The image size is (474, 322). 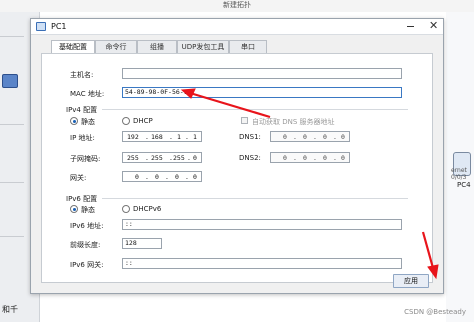 What do you see at coordinates (411, 281) in the screenshot?
I see `apply-button: 应用` at bounding box center [411, 281].